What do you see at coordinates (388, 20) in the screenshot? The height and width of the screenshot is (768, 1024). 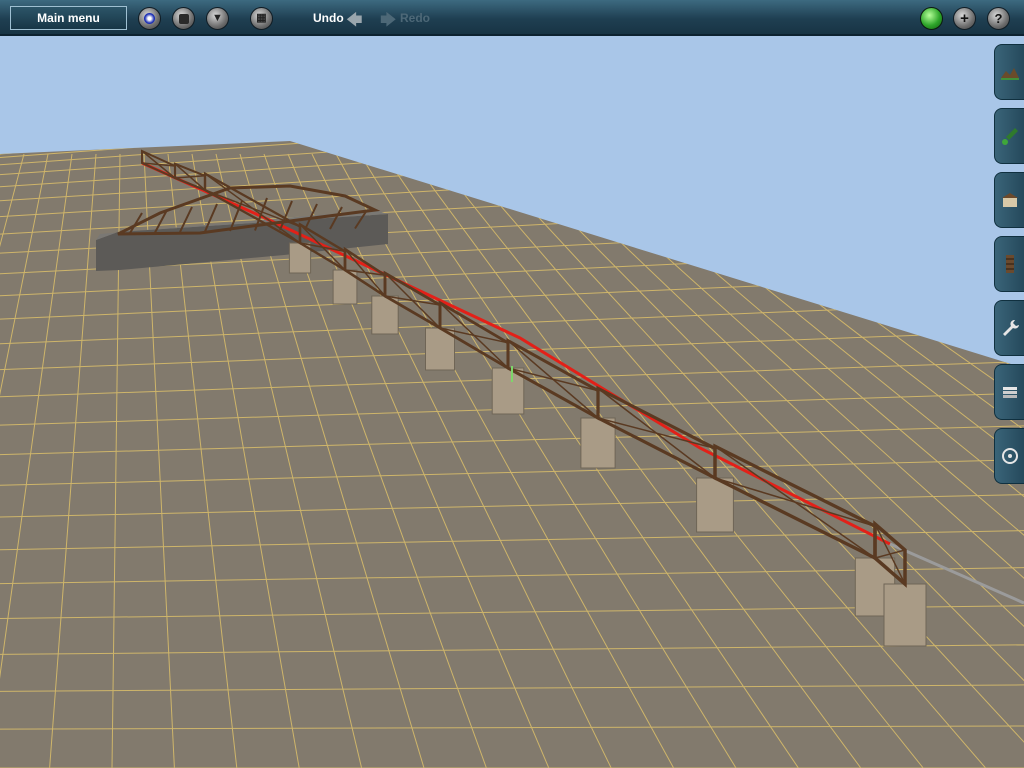 I see `redo-arrow-icon: 🡆` at bounding box center [388, 20].